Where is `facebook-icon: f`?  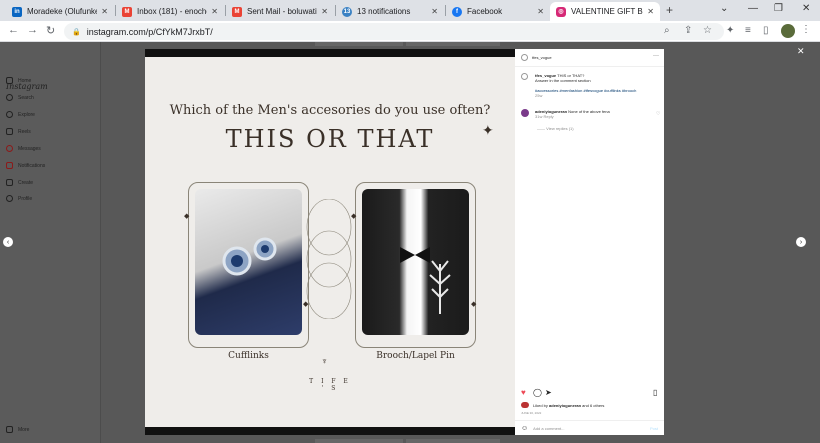
facebook-icon: f is located at coordinates (457, 11).